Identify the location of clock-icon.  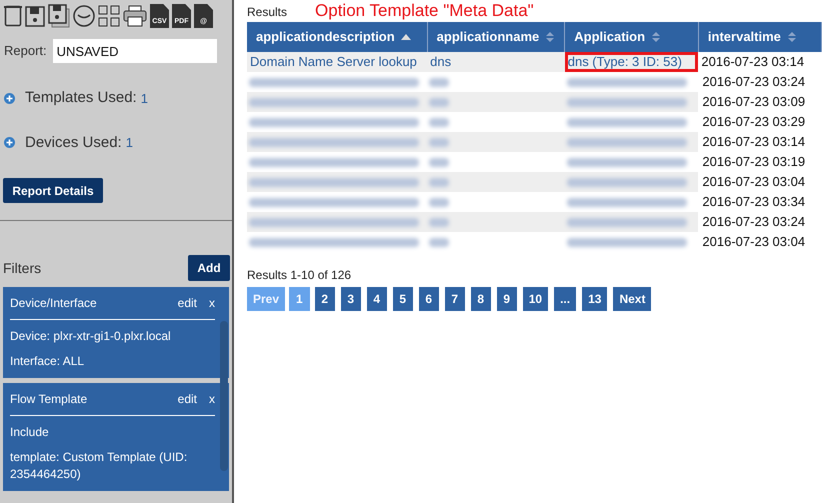
(84, 16).